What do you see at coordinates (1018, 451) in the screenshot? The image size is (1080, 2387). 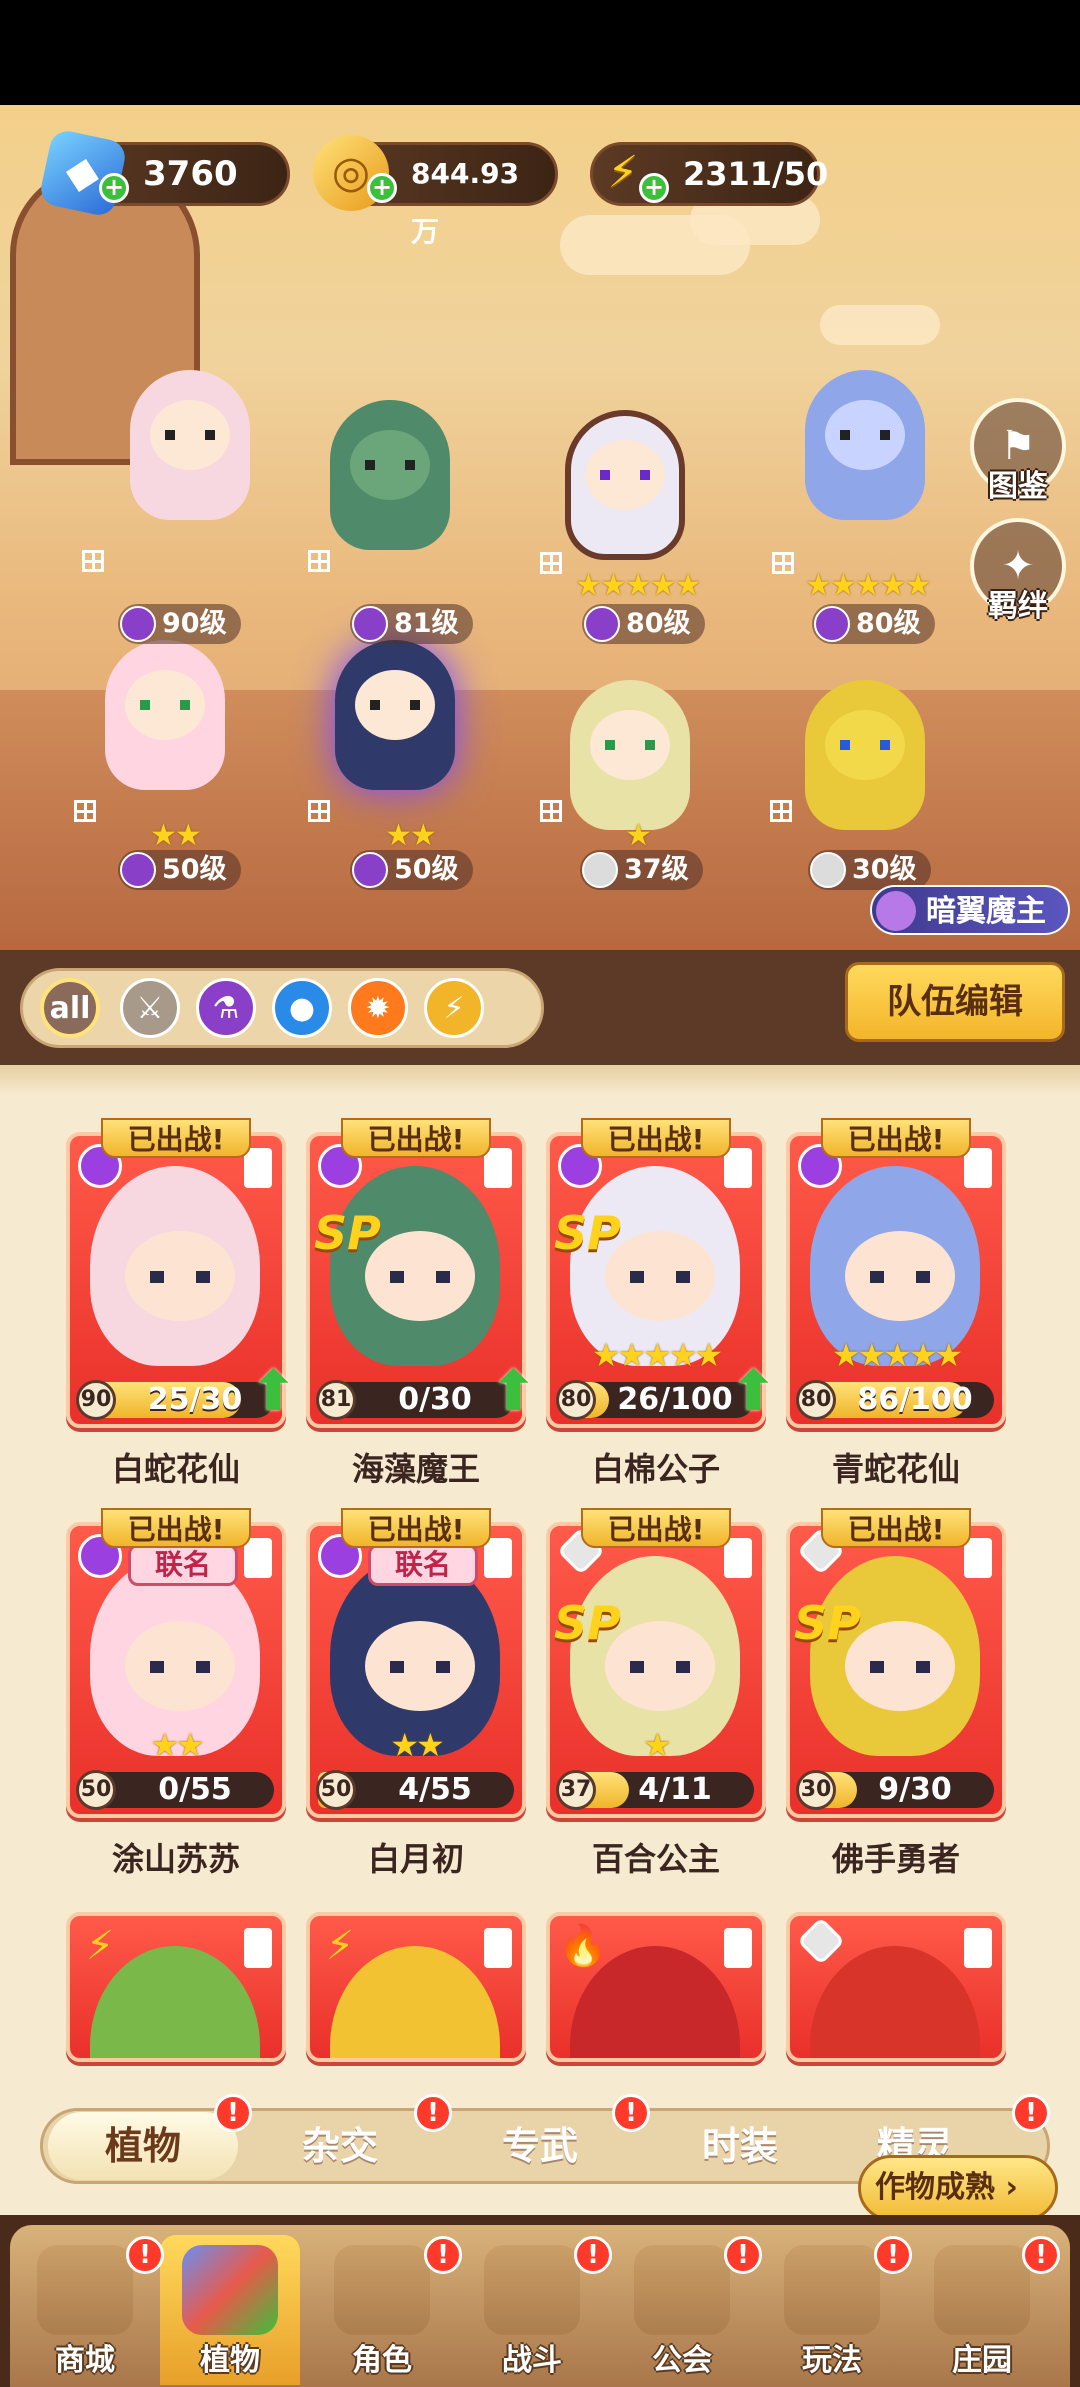 I see `codex-button: ⚑ 图鉴` at bounding box center [1018, 451].